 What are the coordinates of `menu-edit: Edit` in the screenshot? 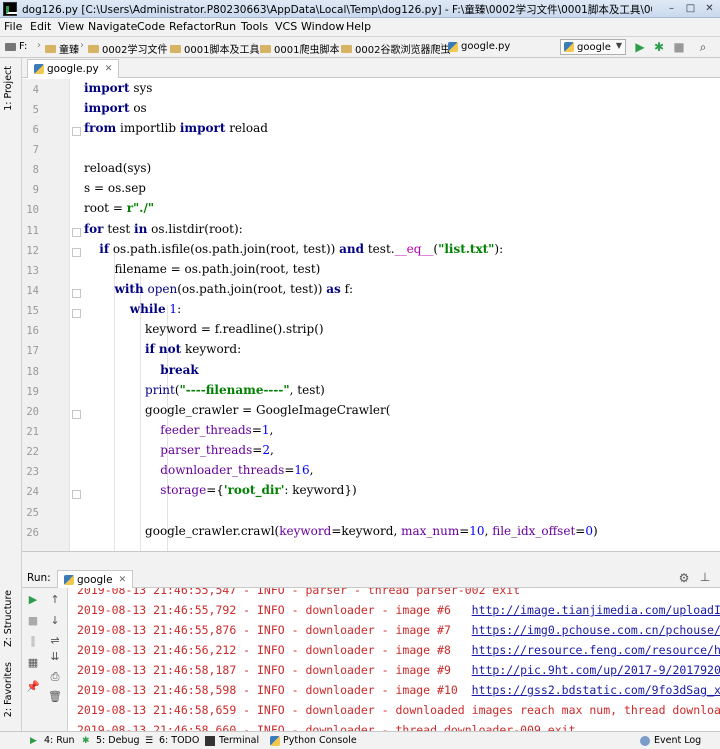 It's located at (40, 26).